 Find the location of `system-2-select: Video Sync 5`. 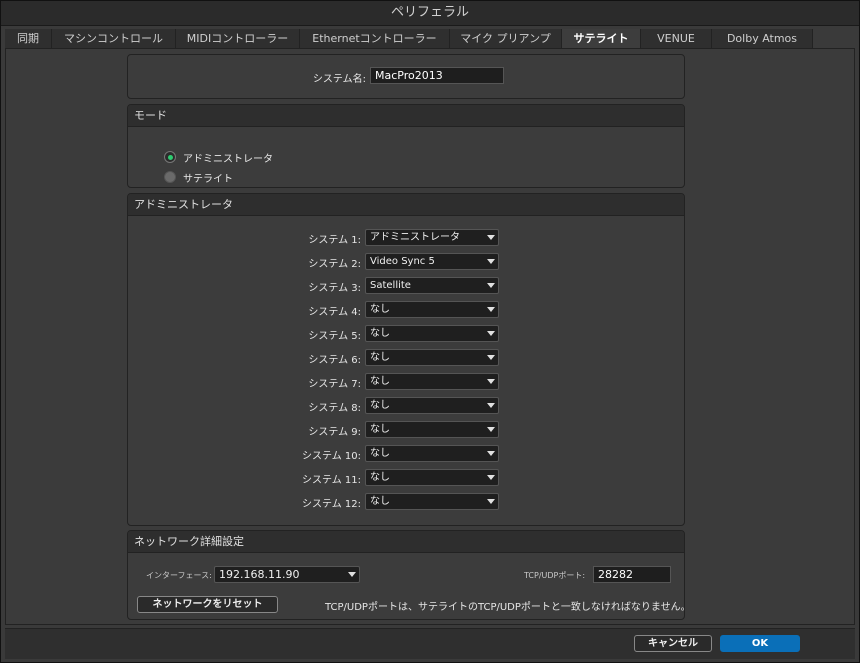

system-2-select: Video Sync 5 is located at coordinates (432, 261).